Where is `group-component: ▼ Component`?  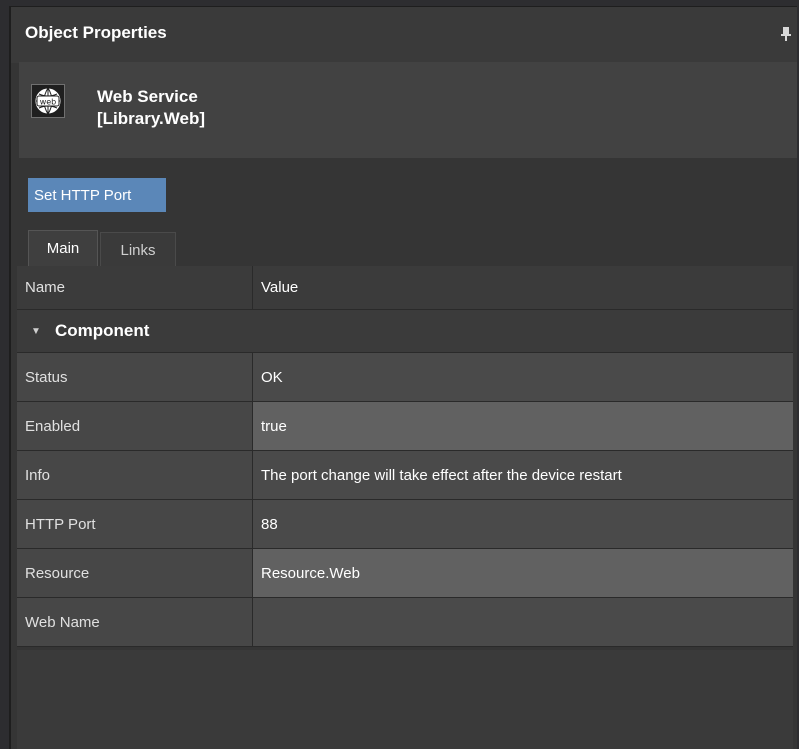
group-component: ▼ Component is located at coordinates (405, 331).